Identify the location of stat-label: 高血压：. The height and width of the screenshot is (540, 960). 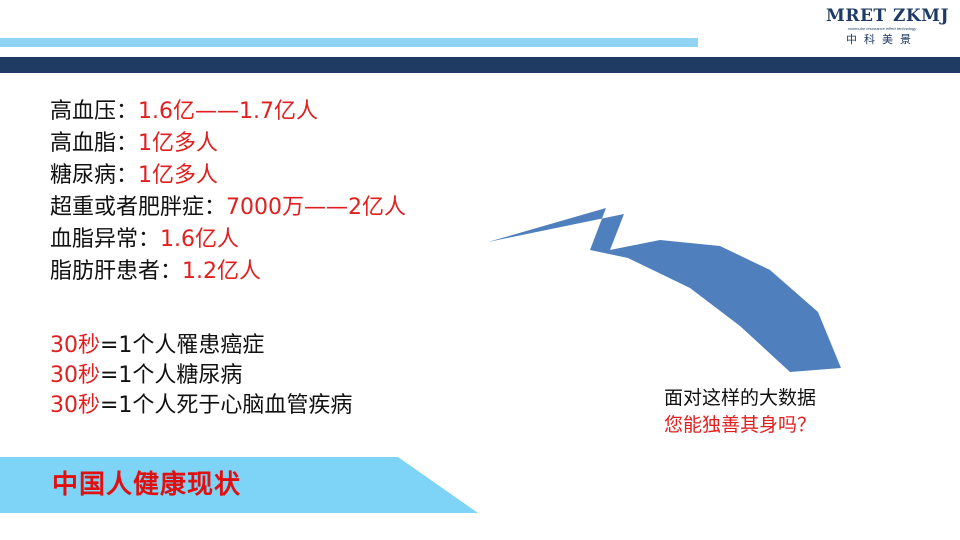
(94, 111).